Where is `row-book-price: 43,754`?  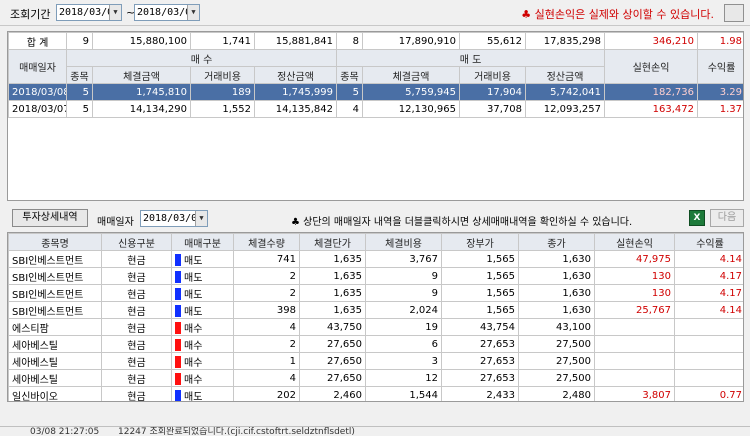 row-book-price: 43,754 is located at coordinates (480, 327).